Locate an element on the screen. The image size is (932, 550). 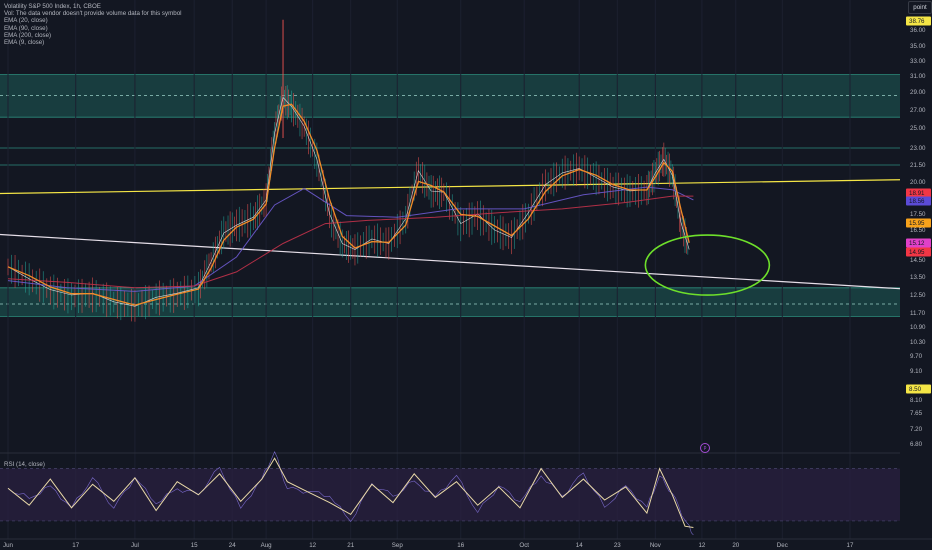
price-label-text: 14.95 is located at coordinates (917, 252).